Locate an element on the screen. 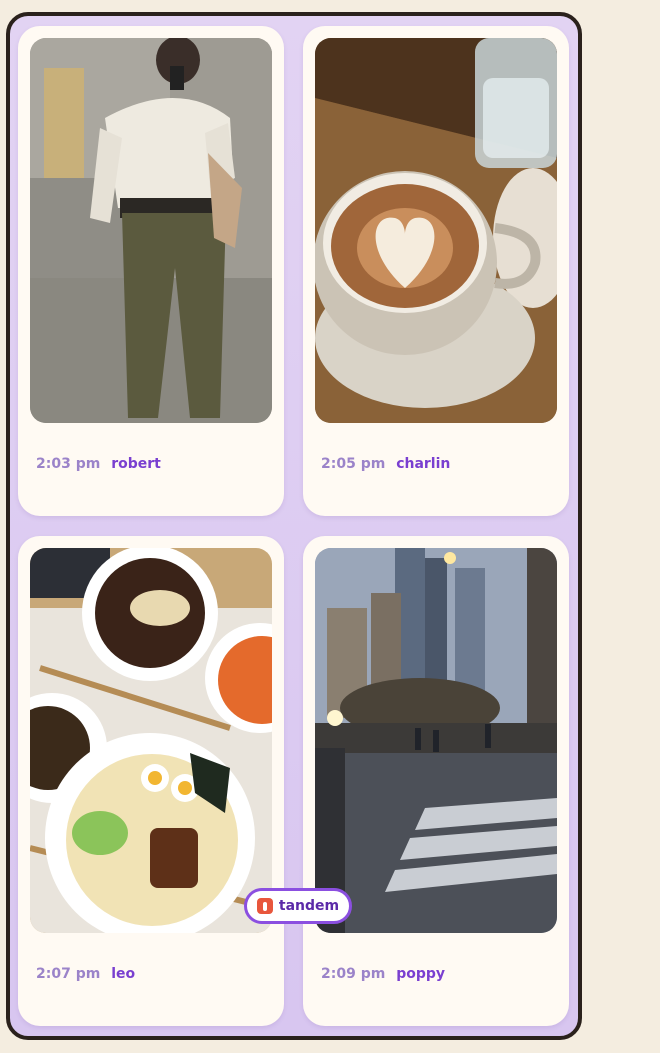  post-time: 2:03 pm is located at coordinates (68, 464).